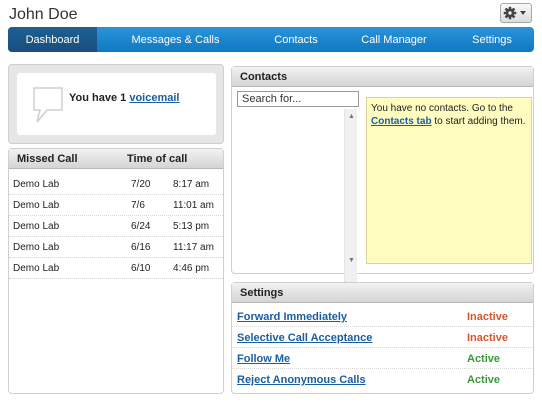 This screenshot has height=402, width=542. I want to click on settings-title: Settings, so click(382, 293).